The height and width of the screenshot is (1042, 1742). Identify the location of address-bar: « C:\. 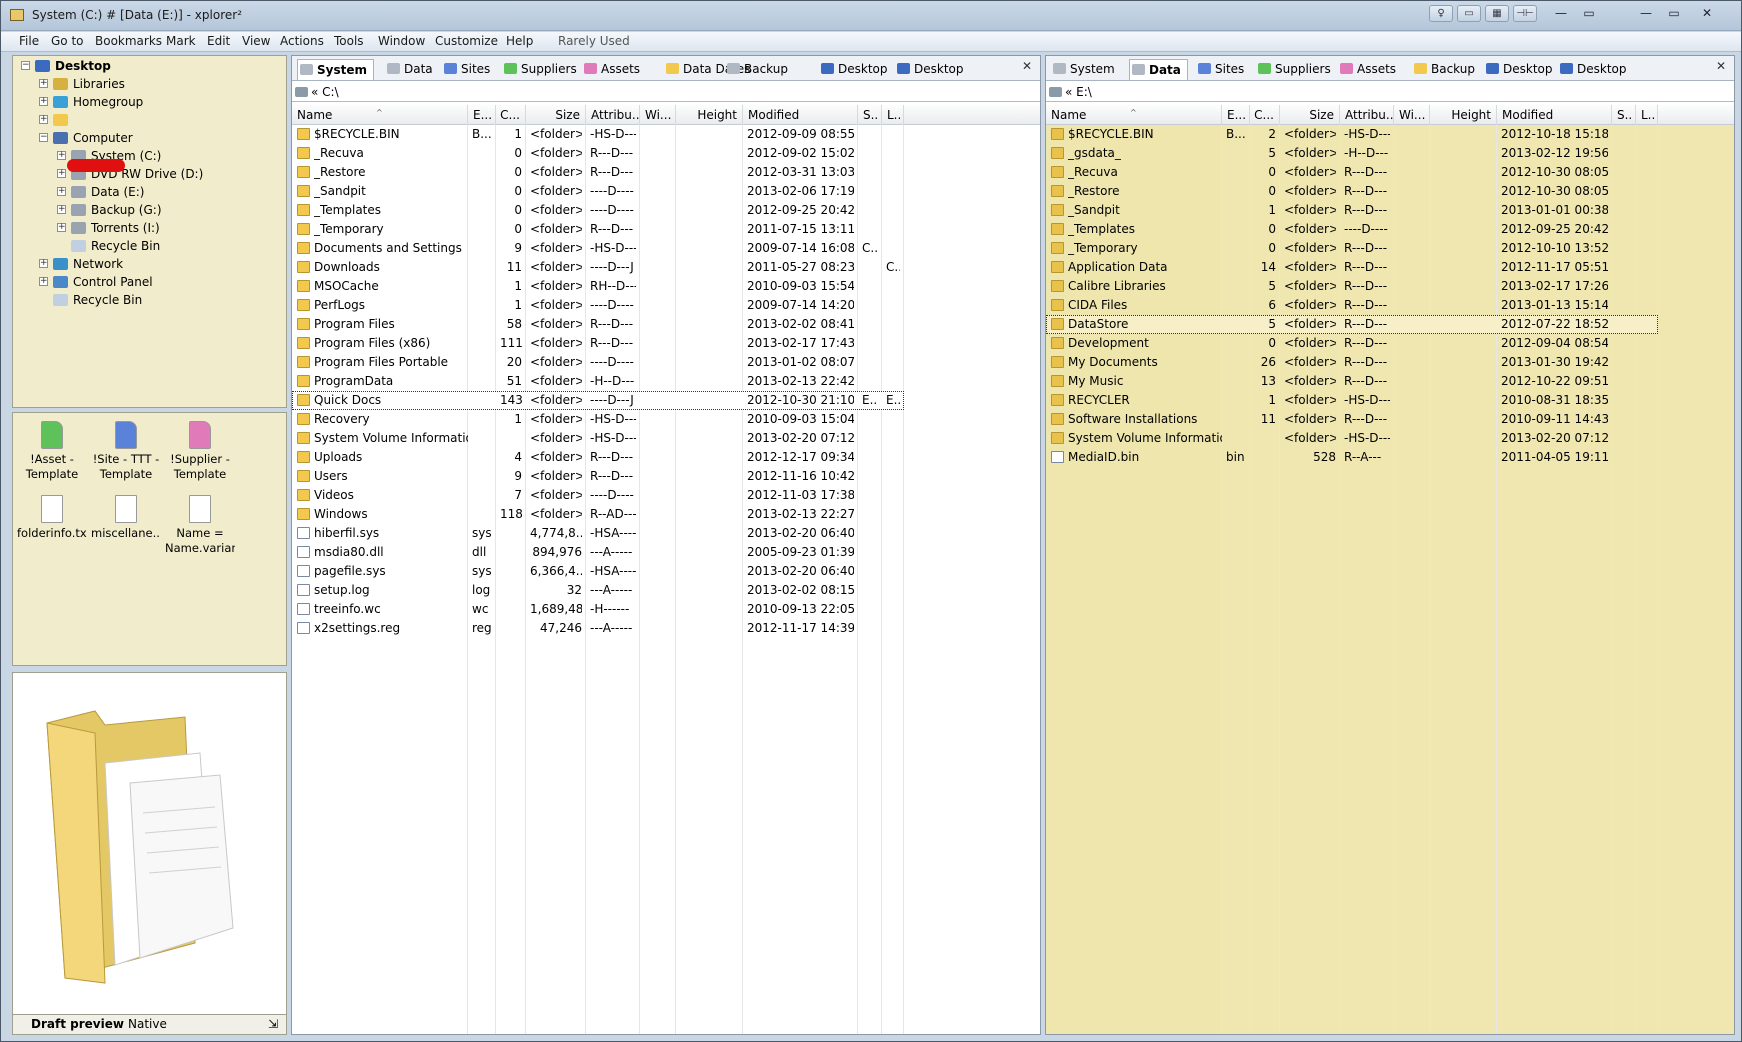
(666, 92).